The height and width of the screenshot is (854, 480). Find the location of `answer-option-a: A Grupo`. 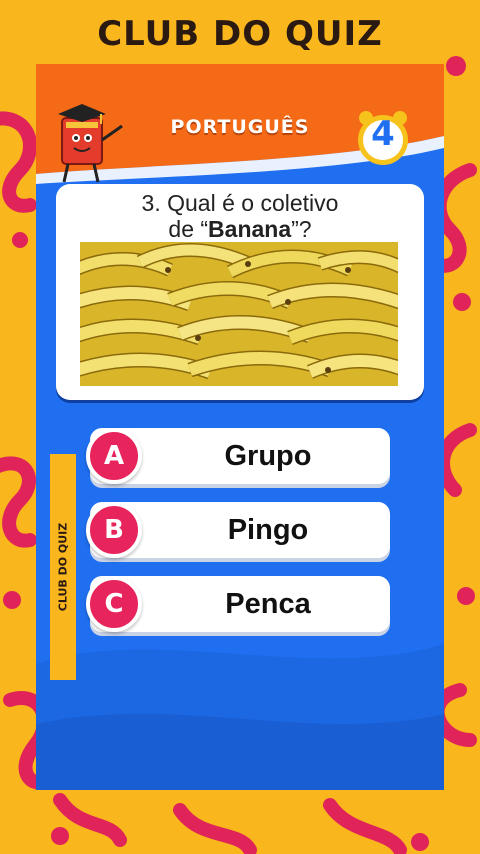

answer-option-a: A Grupo is located at coordinates (238, 456).